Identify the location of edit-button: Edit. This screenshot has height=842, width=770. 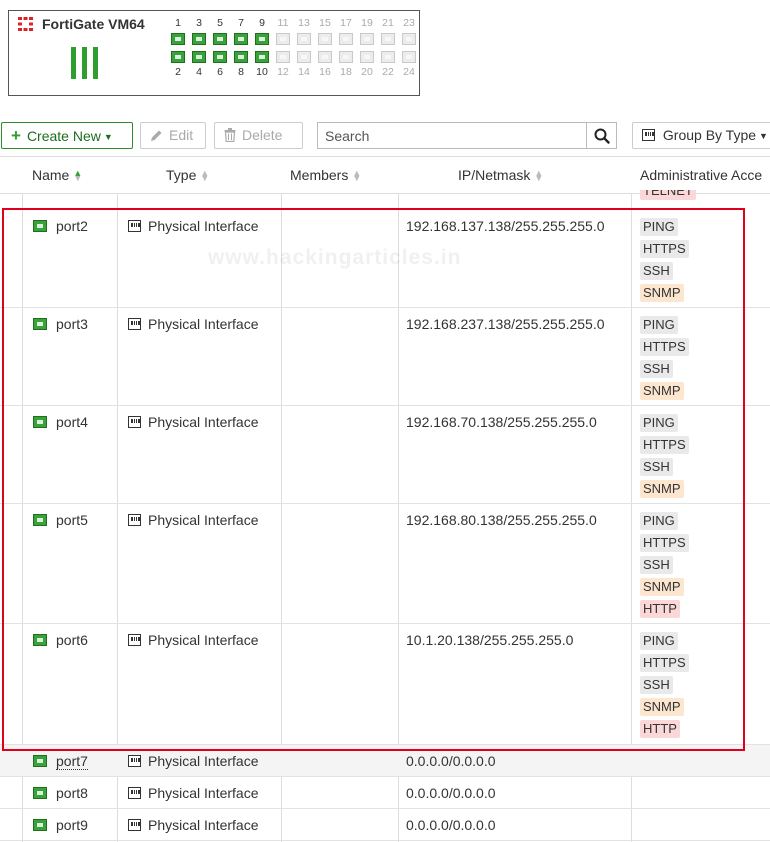
(173, 135).